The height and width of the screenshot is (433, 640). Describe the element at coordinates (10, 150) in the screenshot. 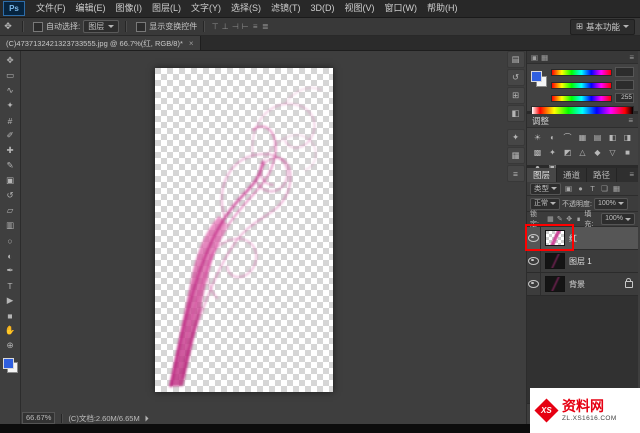

I see `healing-brush-tool: ✚` at that location.